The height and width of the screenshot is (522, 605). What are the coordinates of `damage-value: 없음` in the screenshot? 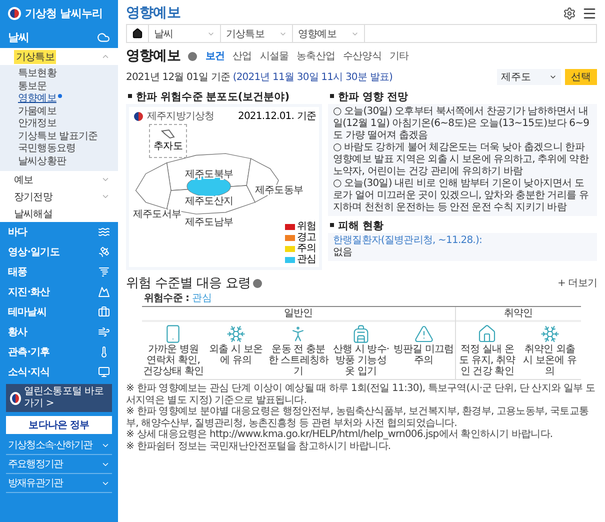 It's located at (343, 253).